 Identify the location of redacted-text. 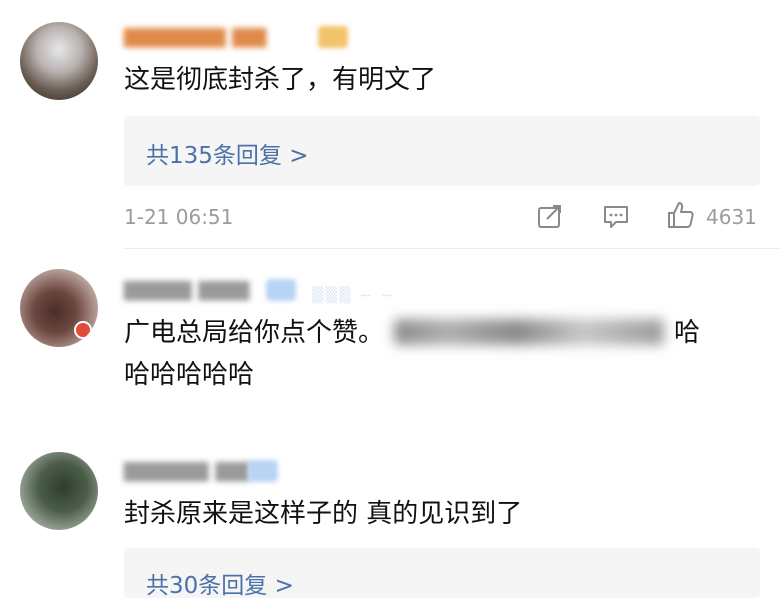
(529, 332).